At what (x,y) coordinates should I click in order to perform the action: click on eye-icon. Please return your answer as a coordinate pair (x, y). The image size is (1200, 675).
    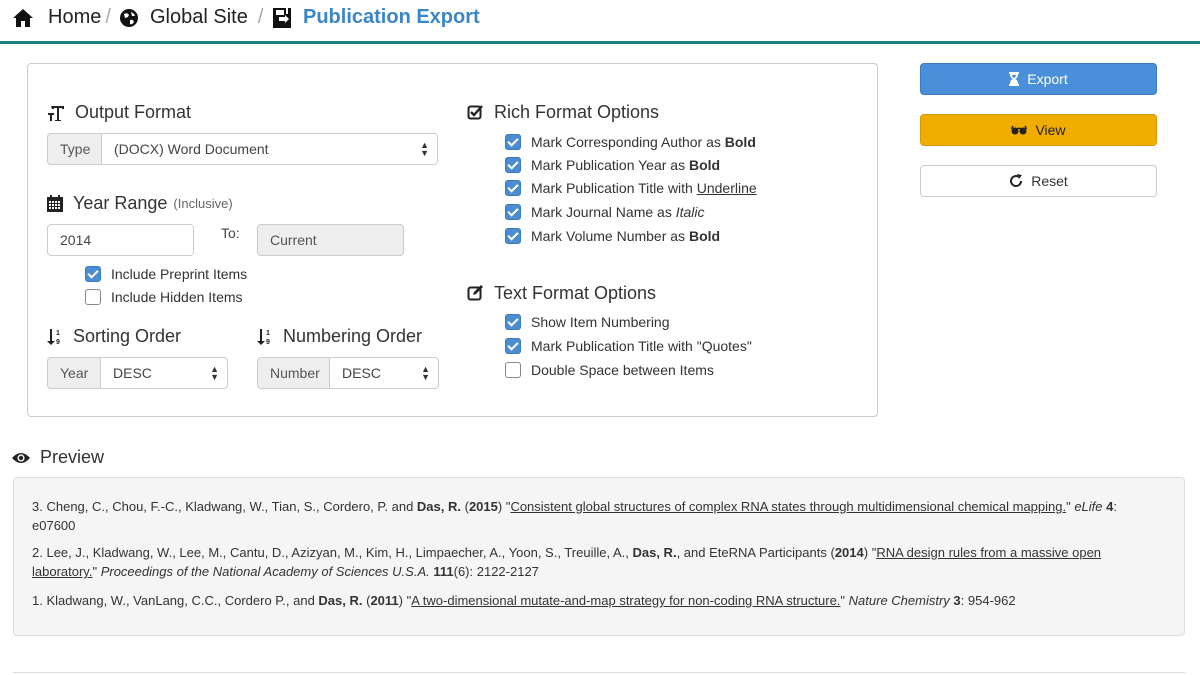
    Looking at the image, I should click on (21, 457).